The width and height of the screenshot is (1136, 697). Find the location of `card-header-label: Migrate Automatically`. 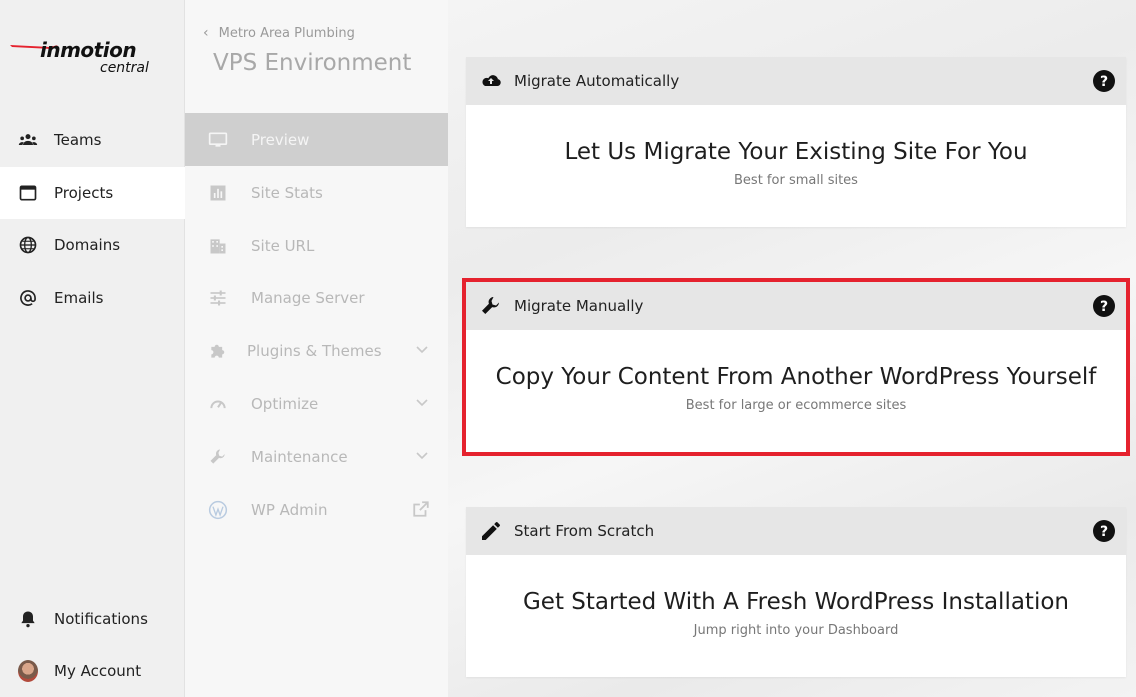

card-header-label: Migrate Automatically is located at coordinates (597, 81).